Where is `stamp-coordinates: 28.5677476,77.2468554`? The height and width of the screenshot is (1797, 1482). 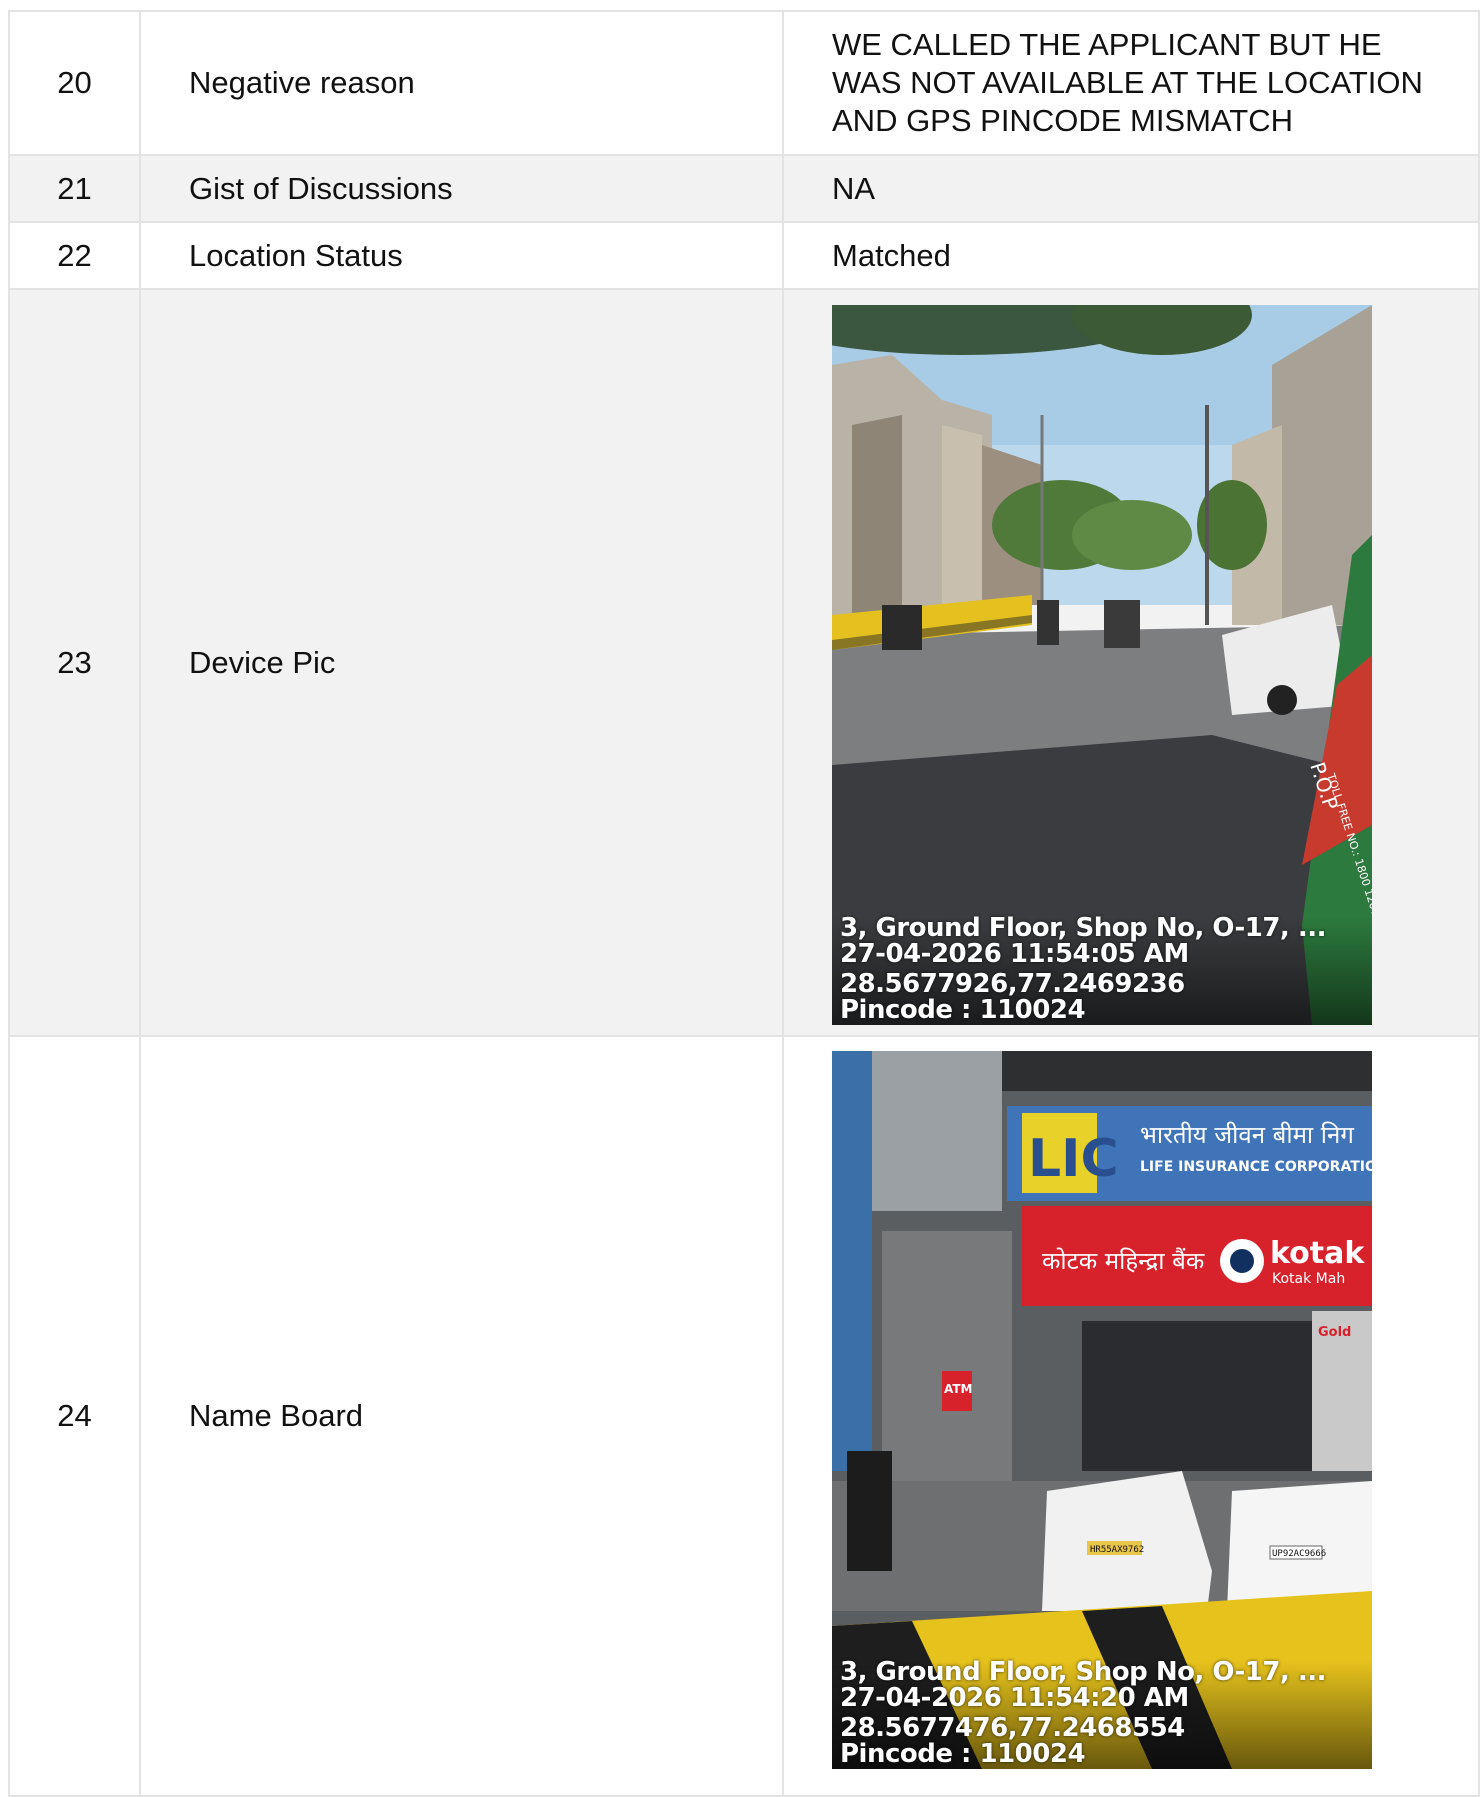
stamp-coordinates: 28.5677476,77.2468554 is located at coordinates (1012, 1728).